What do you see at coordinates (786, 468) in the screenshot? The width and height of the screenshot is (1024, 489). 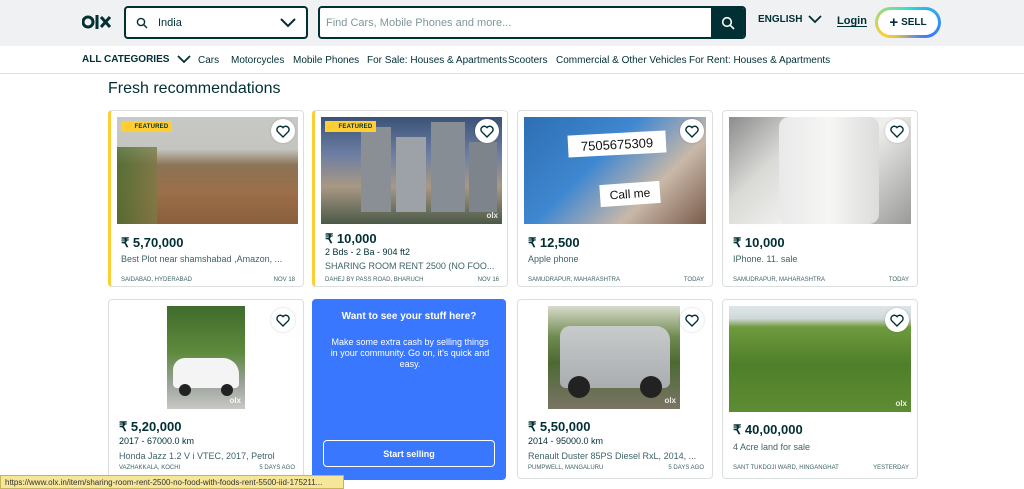 I see `listing-location: SANT TUKDOJI WARD, HINGANGHAT` at bounding box center [786, 468].